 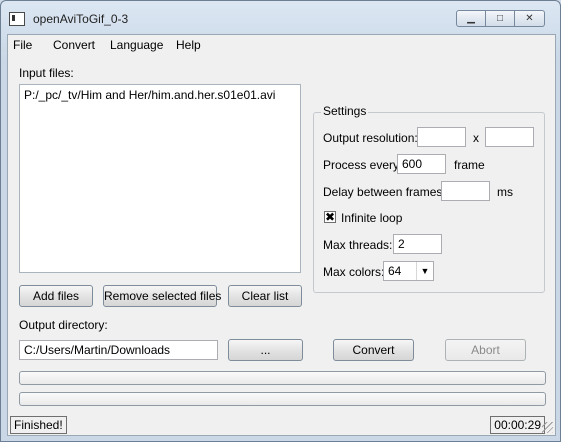 I want to click on menu-bar: File Convert Language Help, so click(x=281, y=45).